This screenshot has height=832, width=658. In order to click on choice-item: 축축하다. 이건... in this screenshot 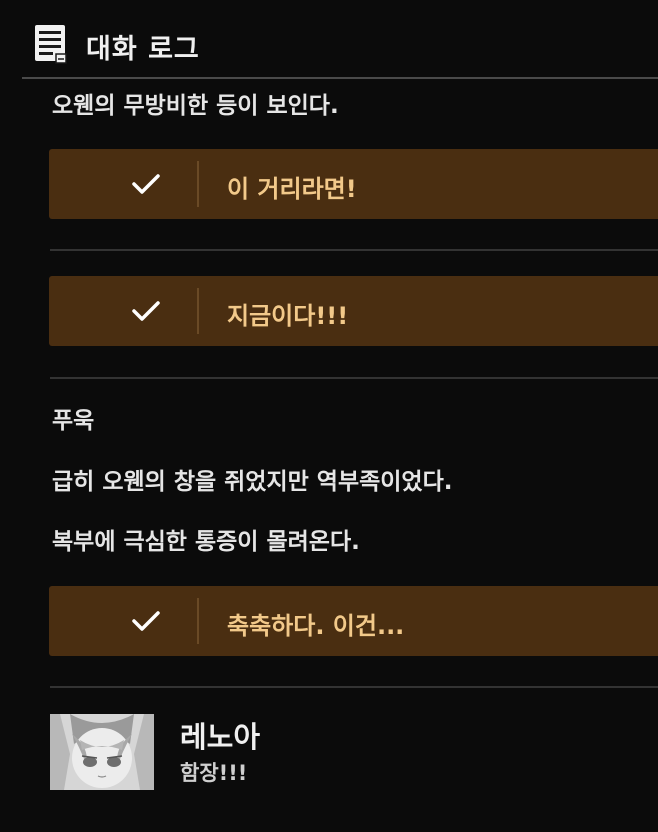, I will do `click(353, 621)`.